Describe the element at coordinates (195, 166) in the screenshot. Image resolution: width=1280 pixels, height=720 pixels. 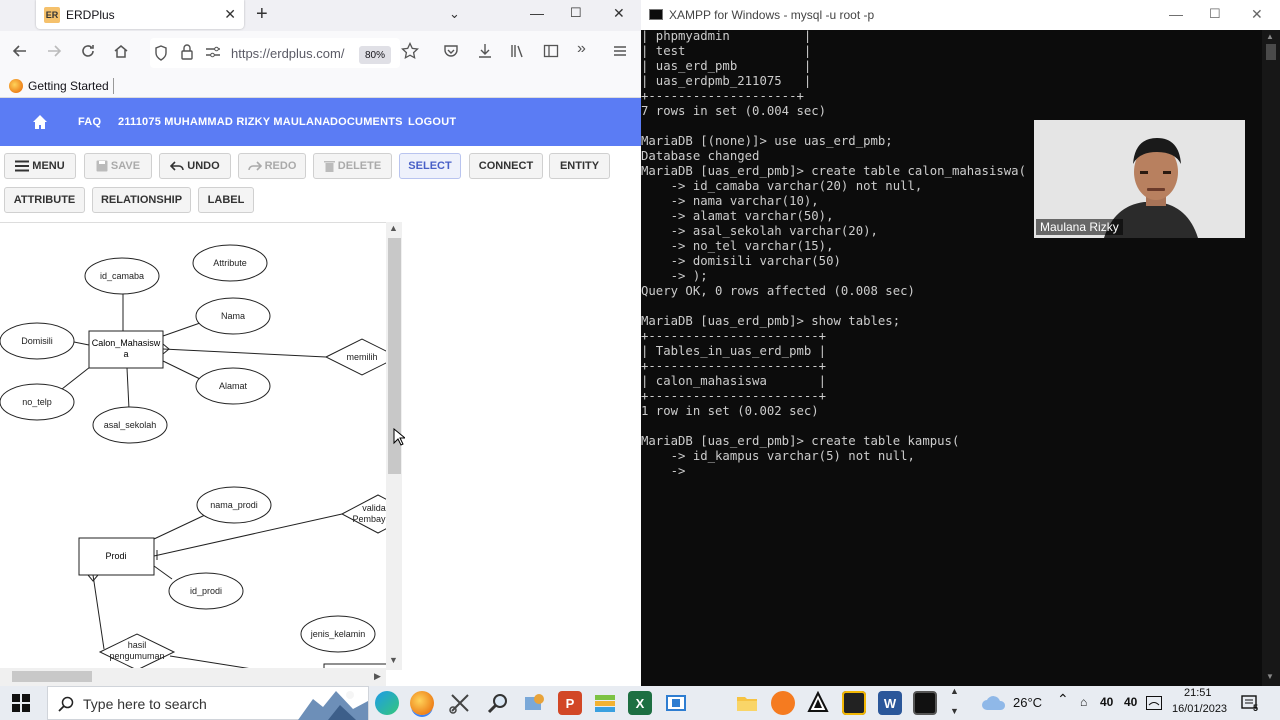
I see `undo-button: UNDO` at that location.